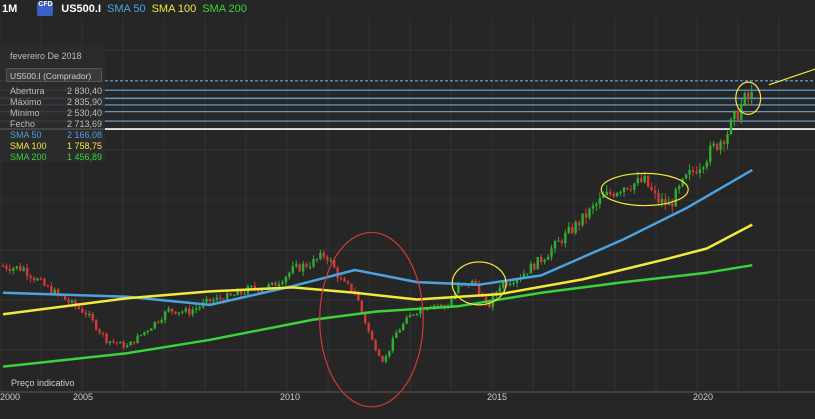  Describe the element at coordinates (56, 157) in the screenshot. I see `info-row-sma200: SMA 200 1 456,89` at that location.